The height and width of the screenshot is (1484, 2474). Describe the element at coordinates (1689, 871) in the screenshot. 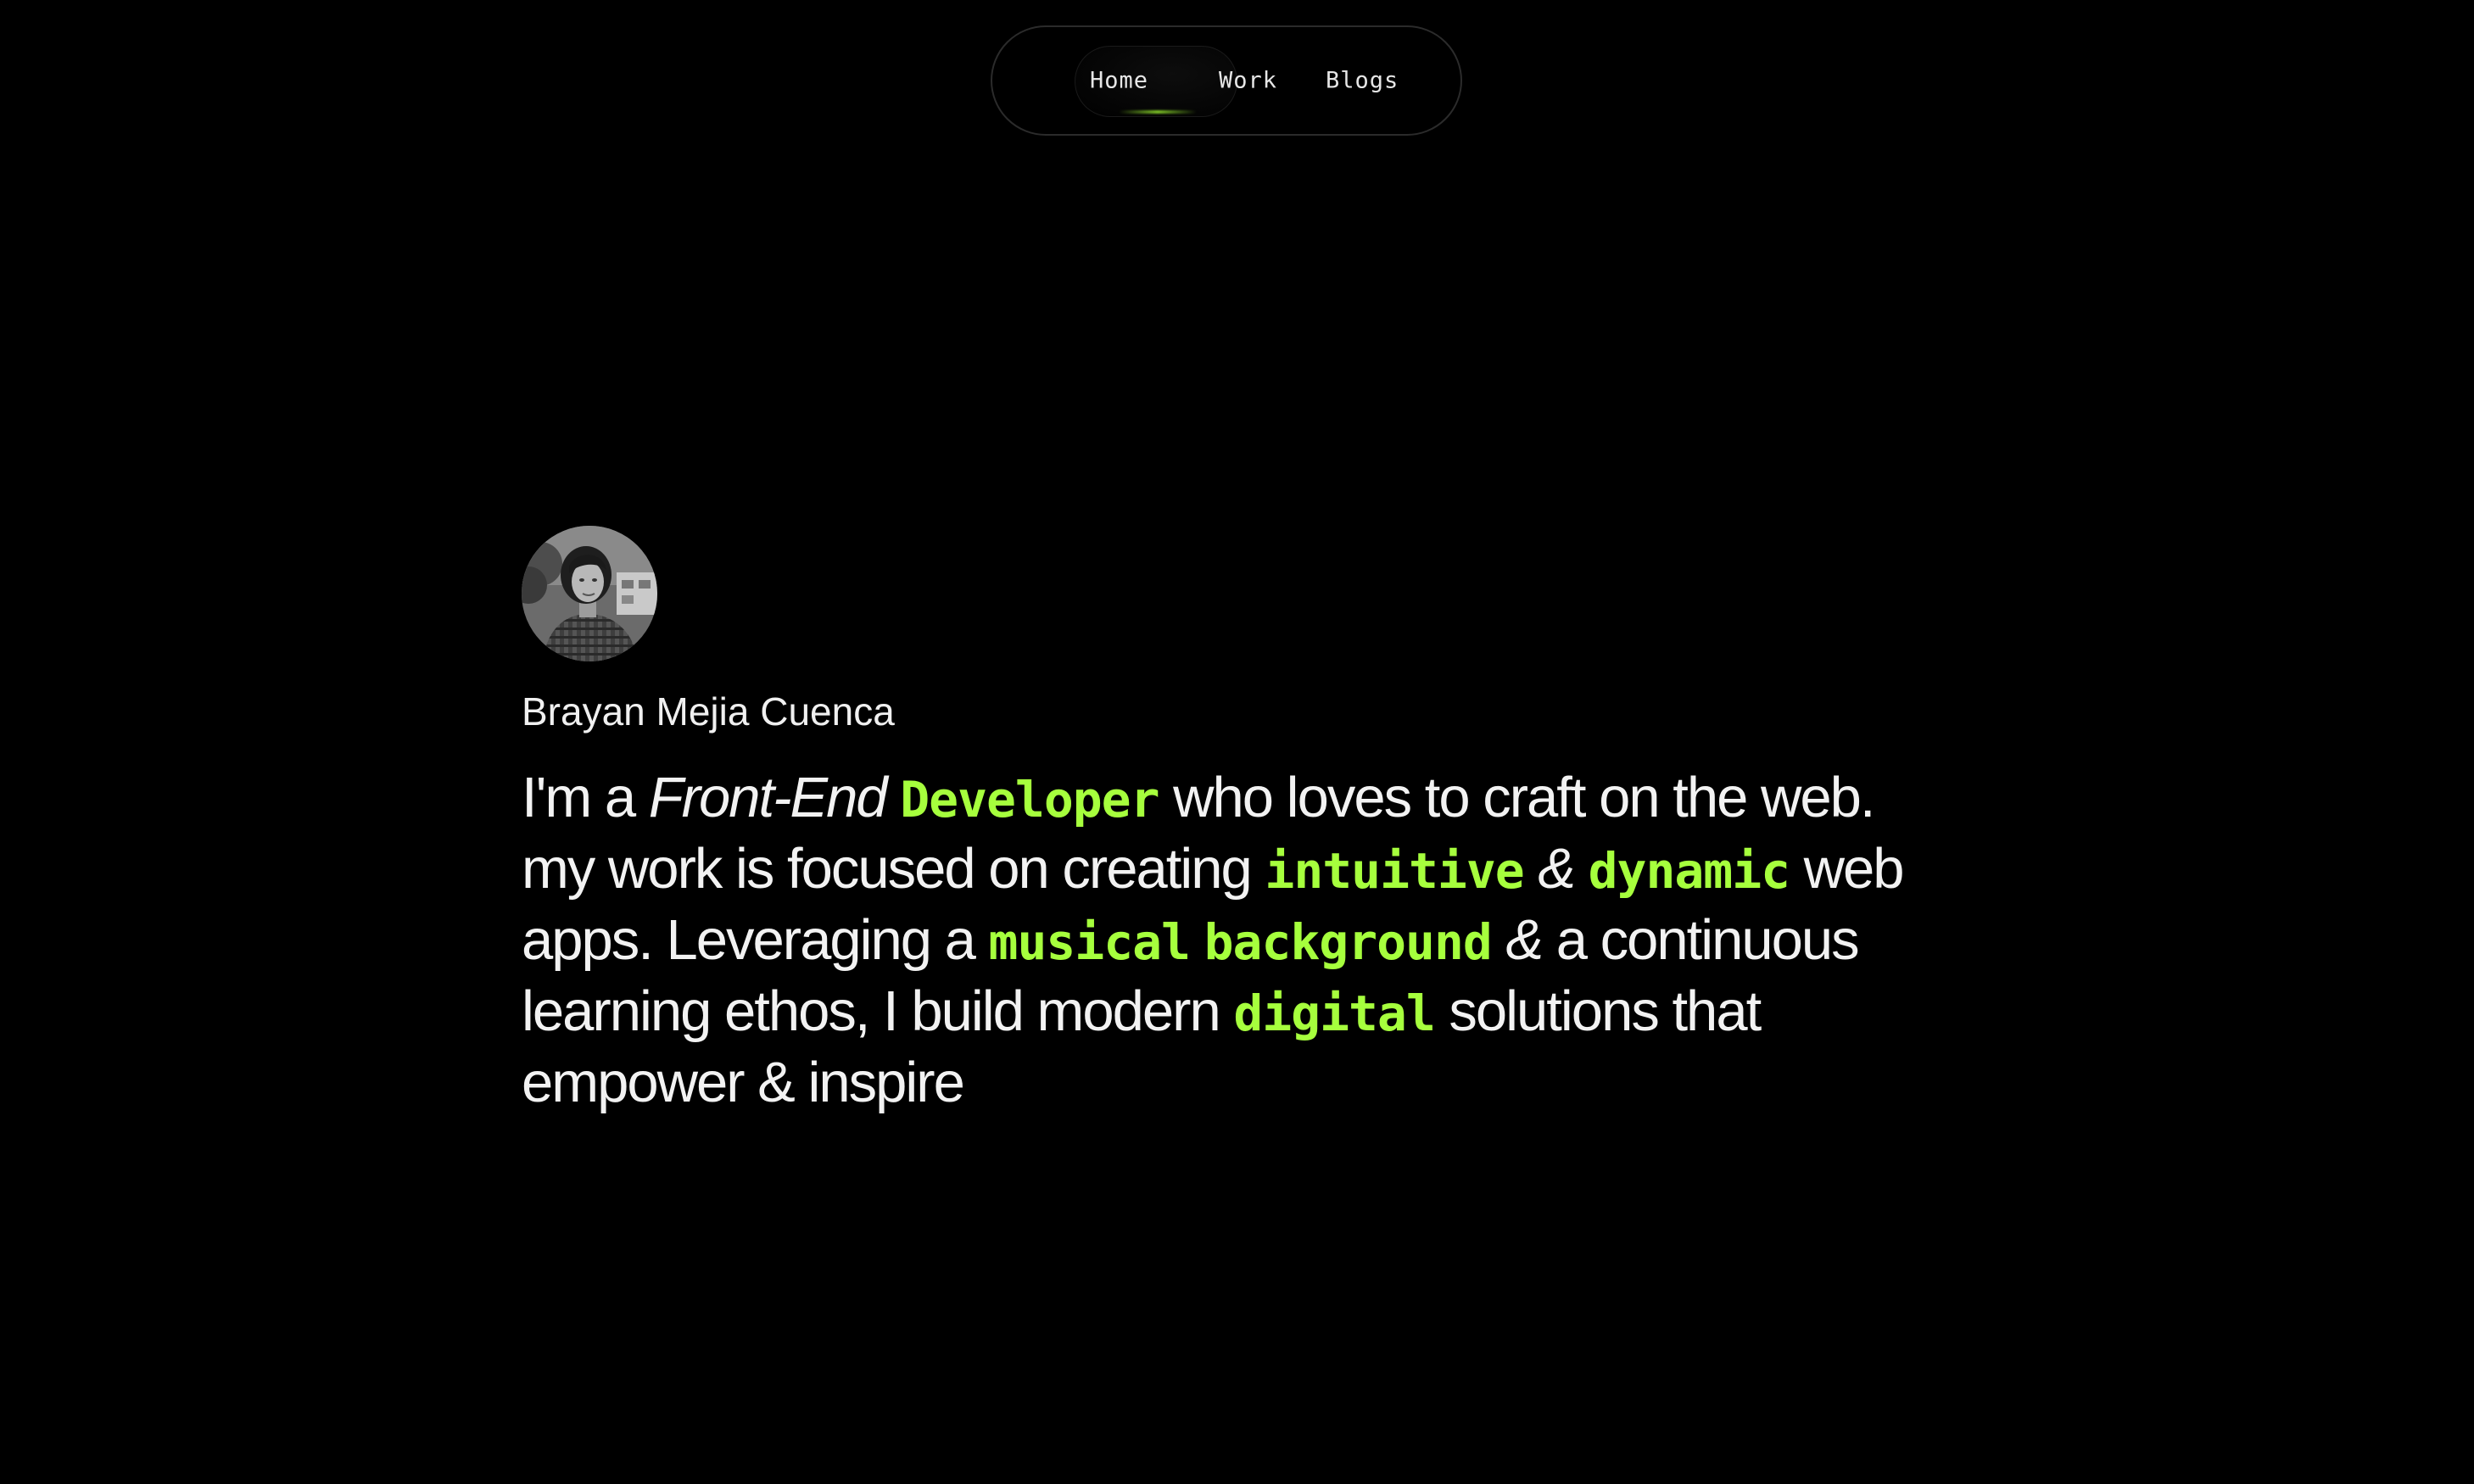

I see `bio-highlight-dynamic: dynamic` at that location.